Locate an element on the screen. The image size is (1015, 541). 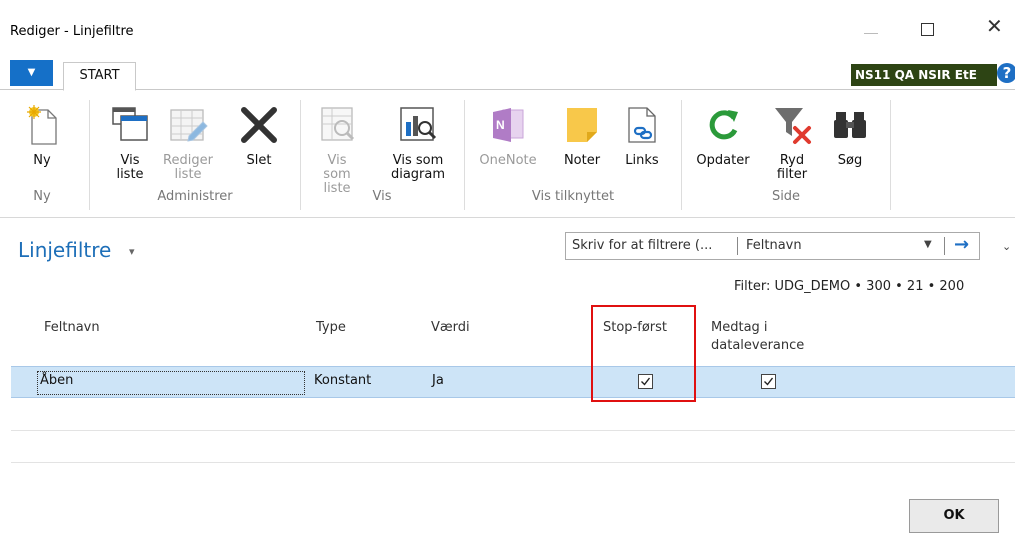
cell-feltnavn: Åben is located at coordinates (56, 380).